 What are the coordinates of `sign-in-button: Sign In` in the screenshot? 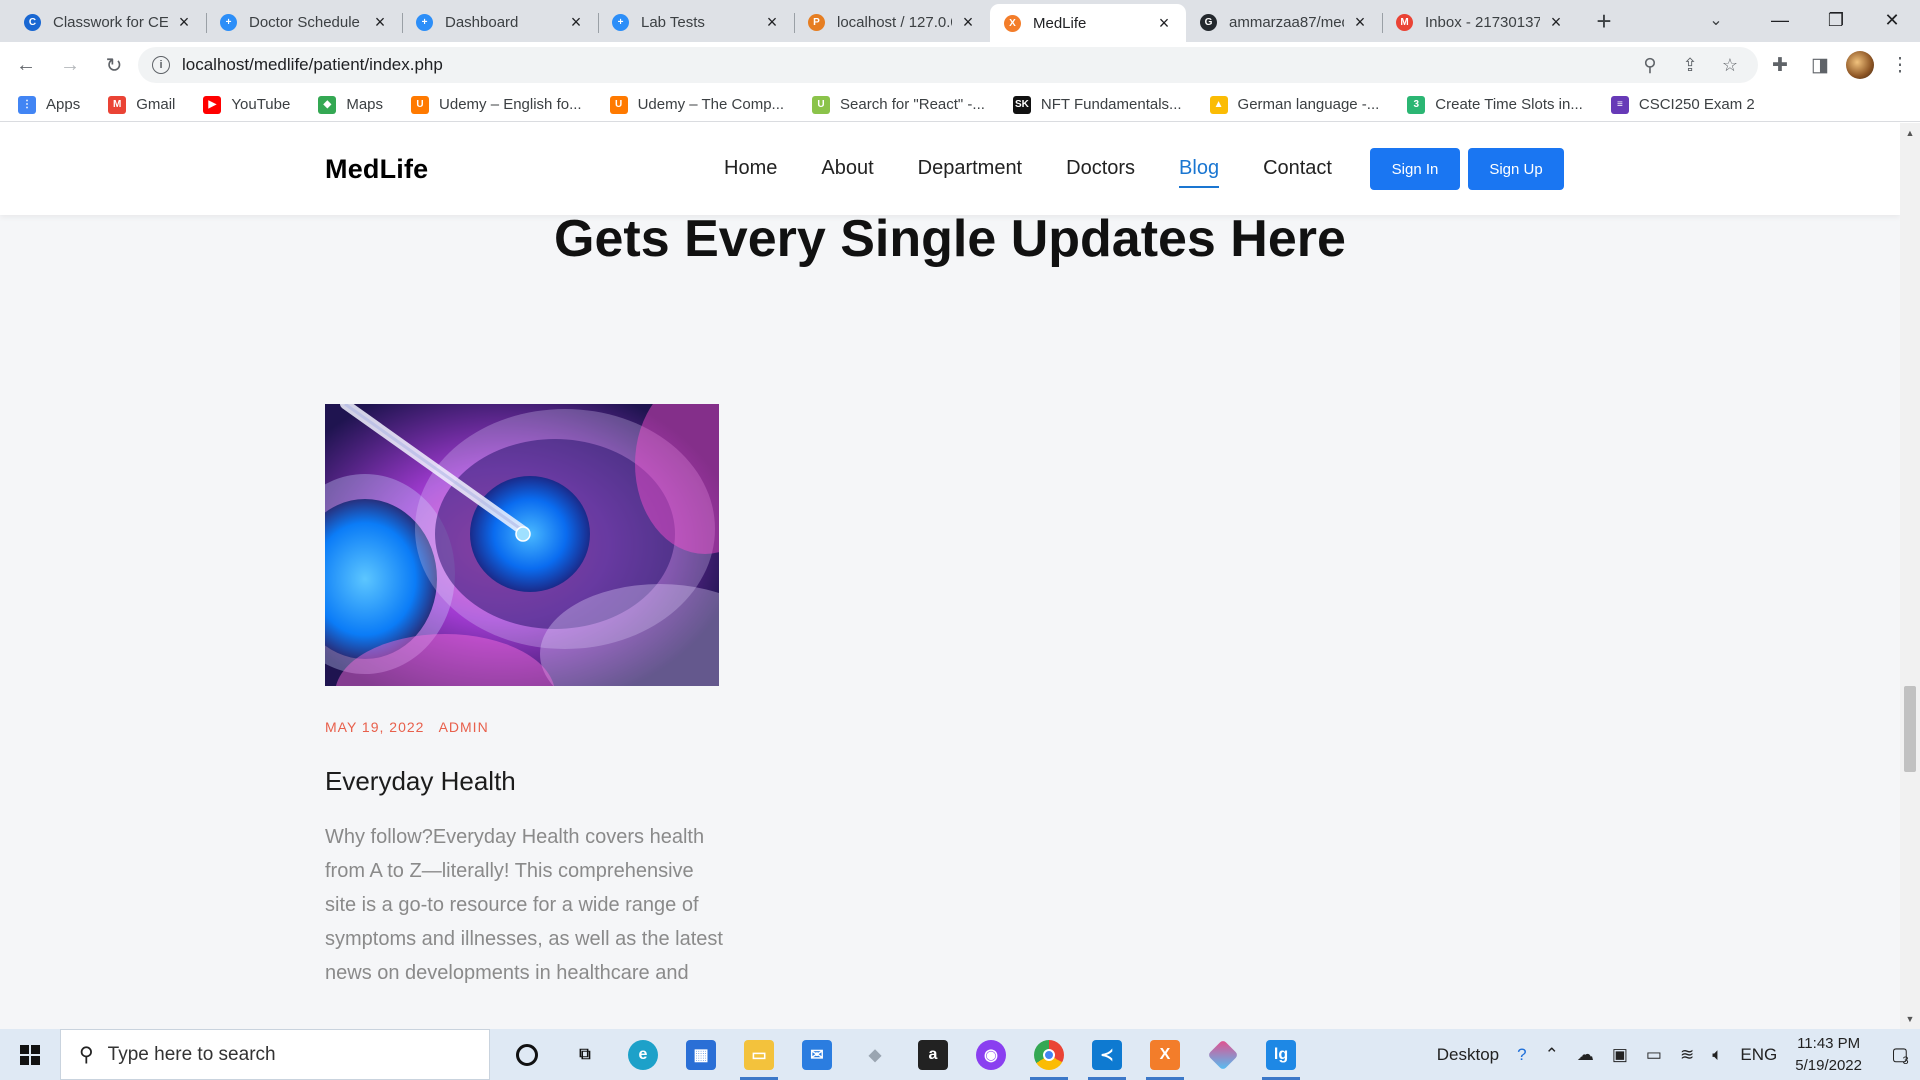 It's located at (1415, 169).